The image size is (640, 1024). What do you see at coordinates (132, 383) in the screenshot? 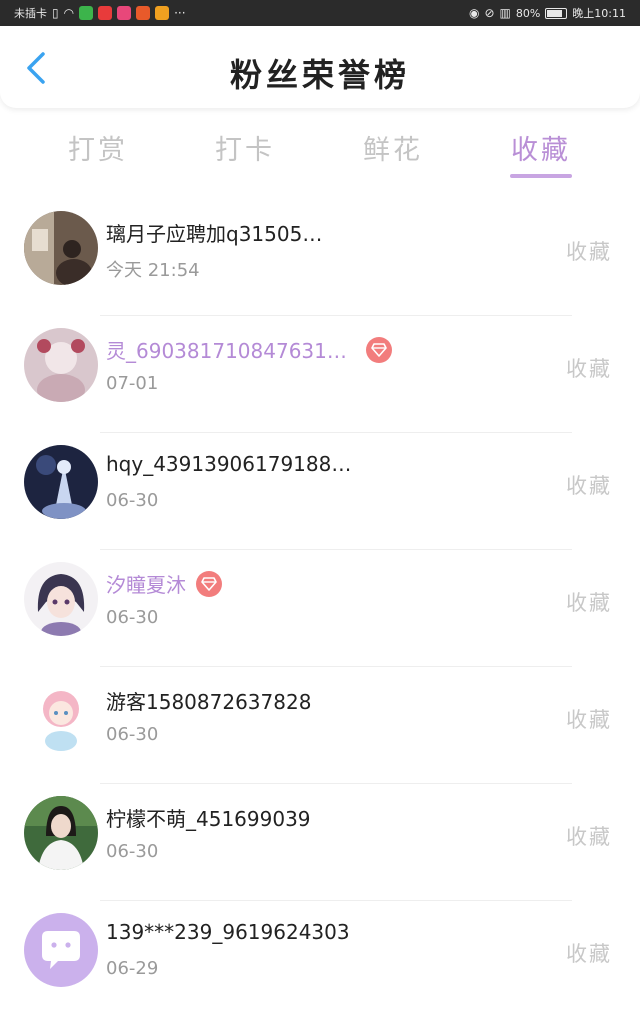
I see `fan-date: 07-01` at bounding box center [132, 383].